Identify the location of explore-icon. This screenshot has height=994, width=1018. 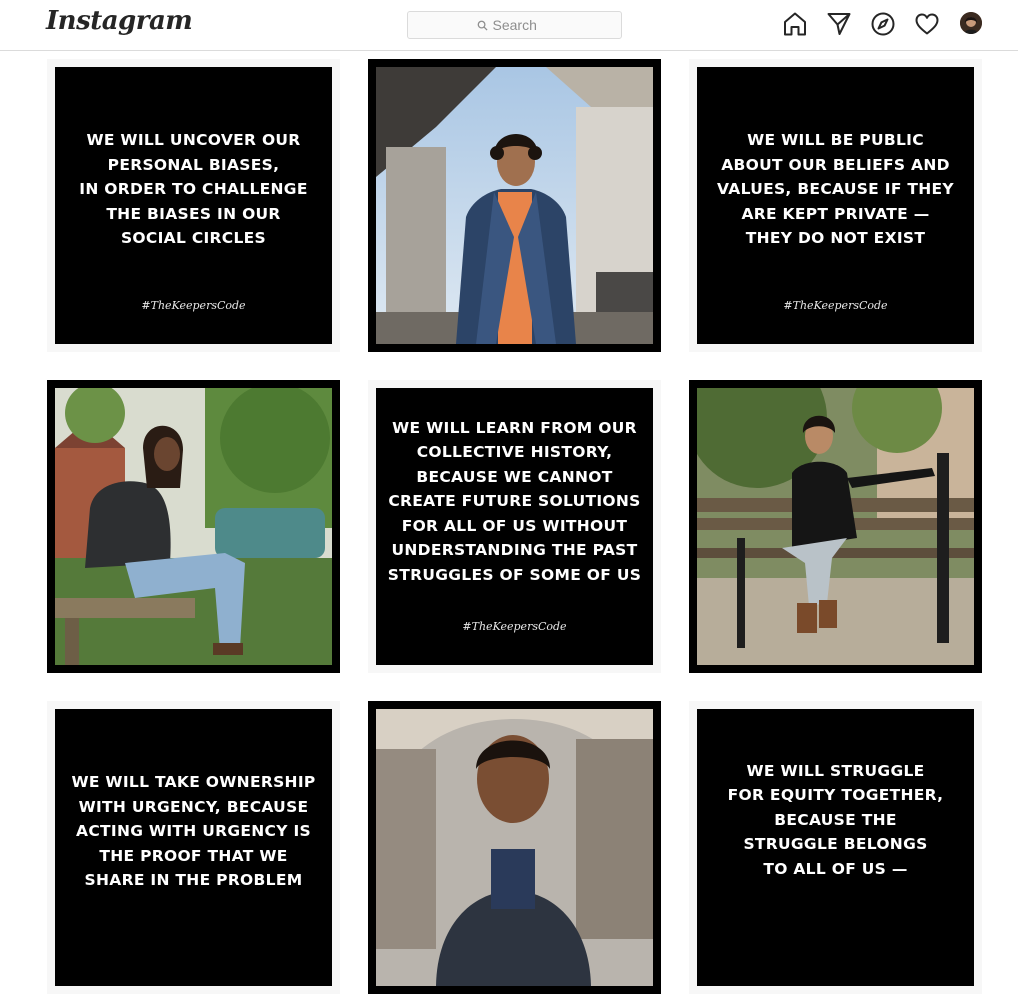
(883, 24).